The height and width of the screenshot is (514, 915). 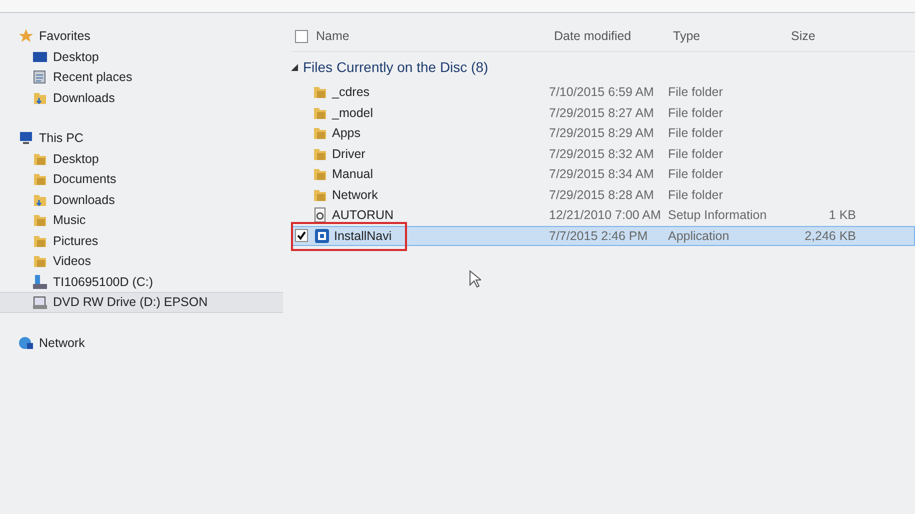 I want to click on nav-item: Network, so click(x=141, y=342).